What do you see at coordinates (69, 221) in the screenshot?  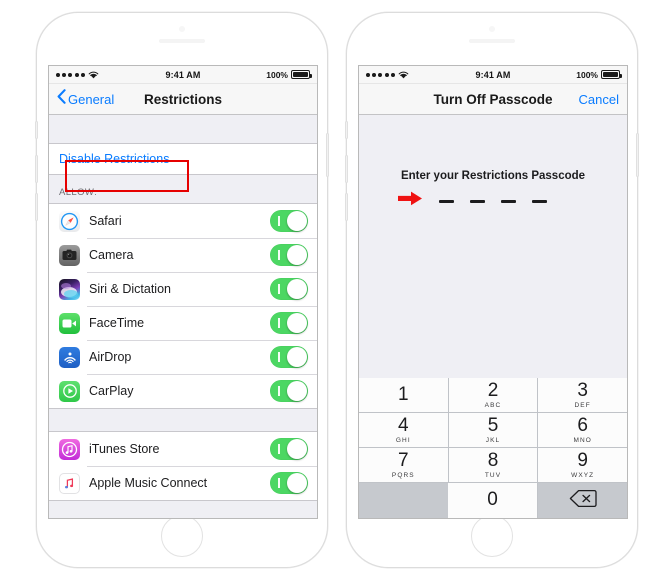 I see `safari-icon` at bounding box center [69, 221].